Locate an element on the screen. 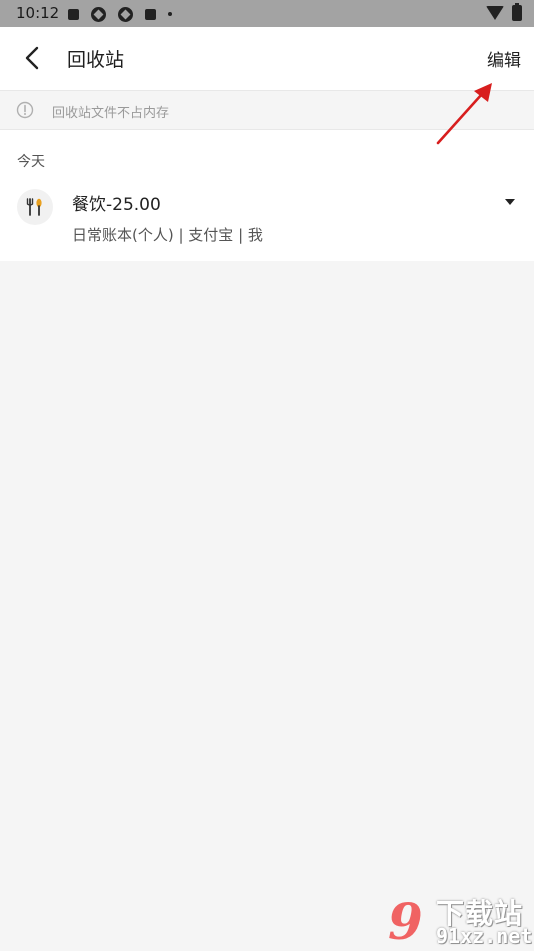  status-right is located at coordinates (504, 12).